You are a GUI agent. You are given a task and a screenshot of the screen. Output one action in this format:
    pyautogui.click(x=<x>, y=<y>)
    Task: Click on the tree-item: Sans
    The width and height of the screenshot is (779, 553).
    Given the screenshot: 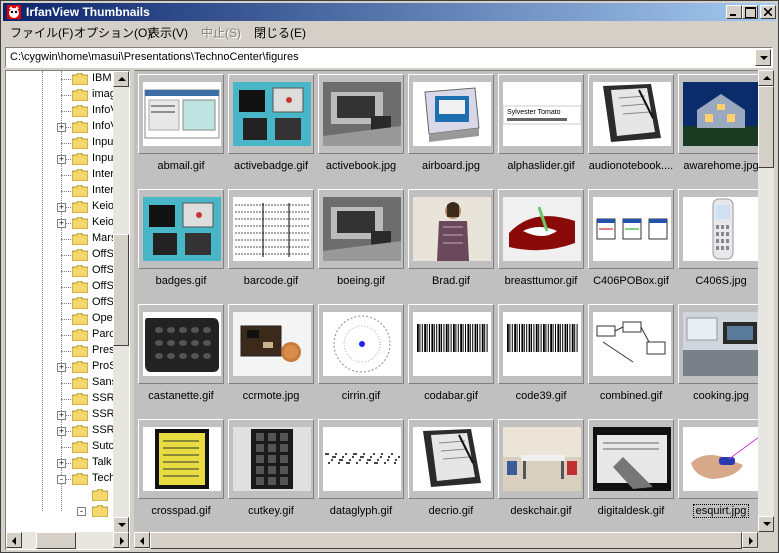 What is the action you would take?
    pyautogui.click(x=61, y=383)
    